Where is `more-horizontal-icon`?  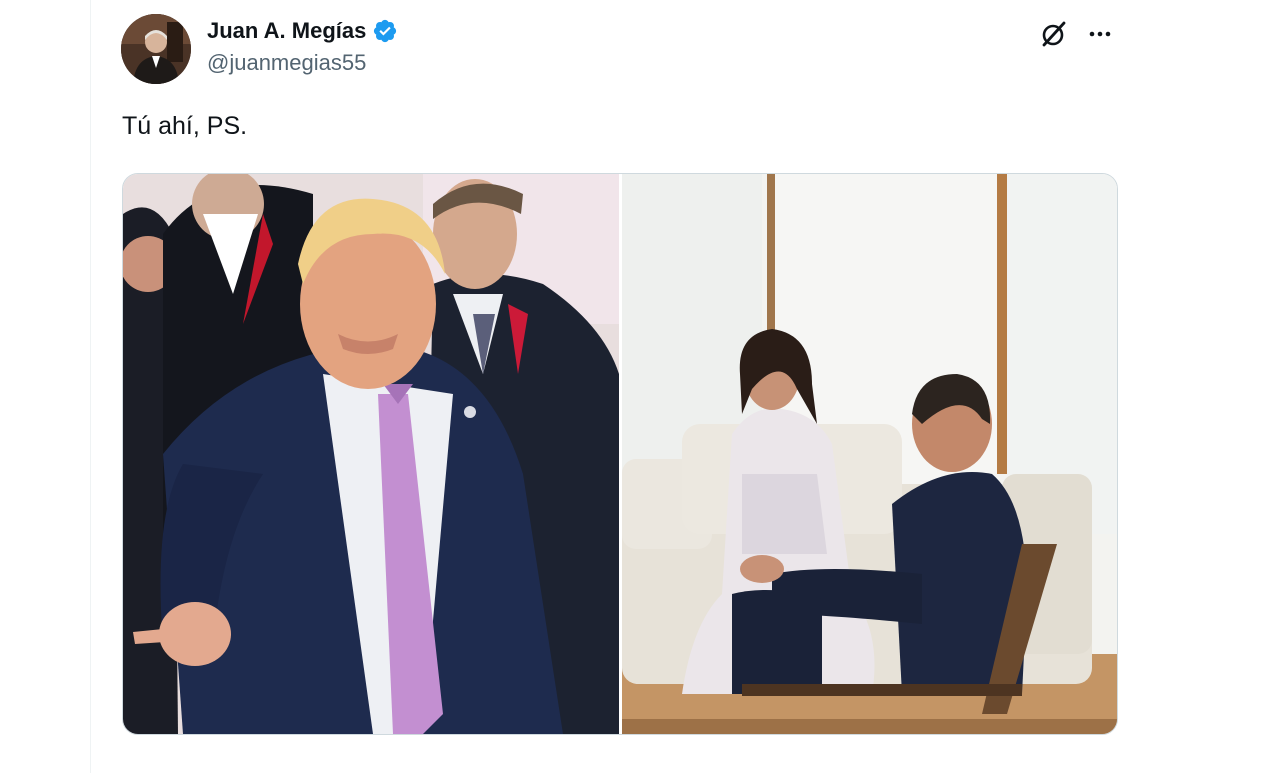 more-horizontal-icon is located at coordinates (1100, 34).